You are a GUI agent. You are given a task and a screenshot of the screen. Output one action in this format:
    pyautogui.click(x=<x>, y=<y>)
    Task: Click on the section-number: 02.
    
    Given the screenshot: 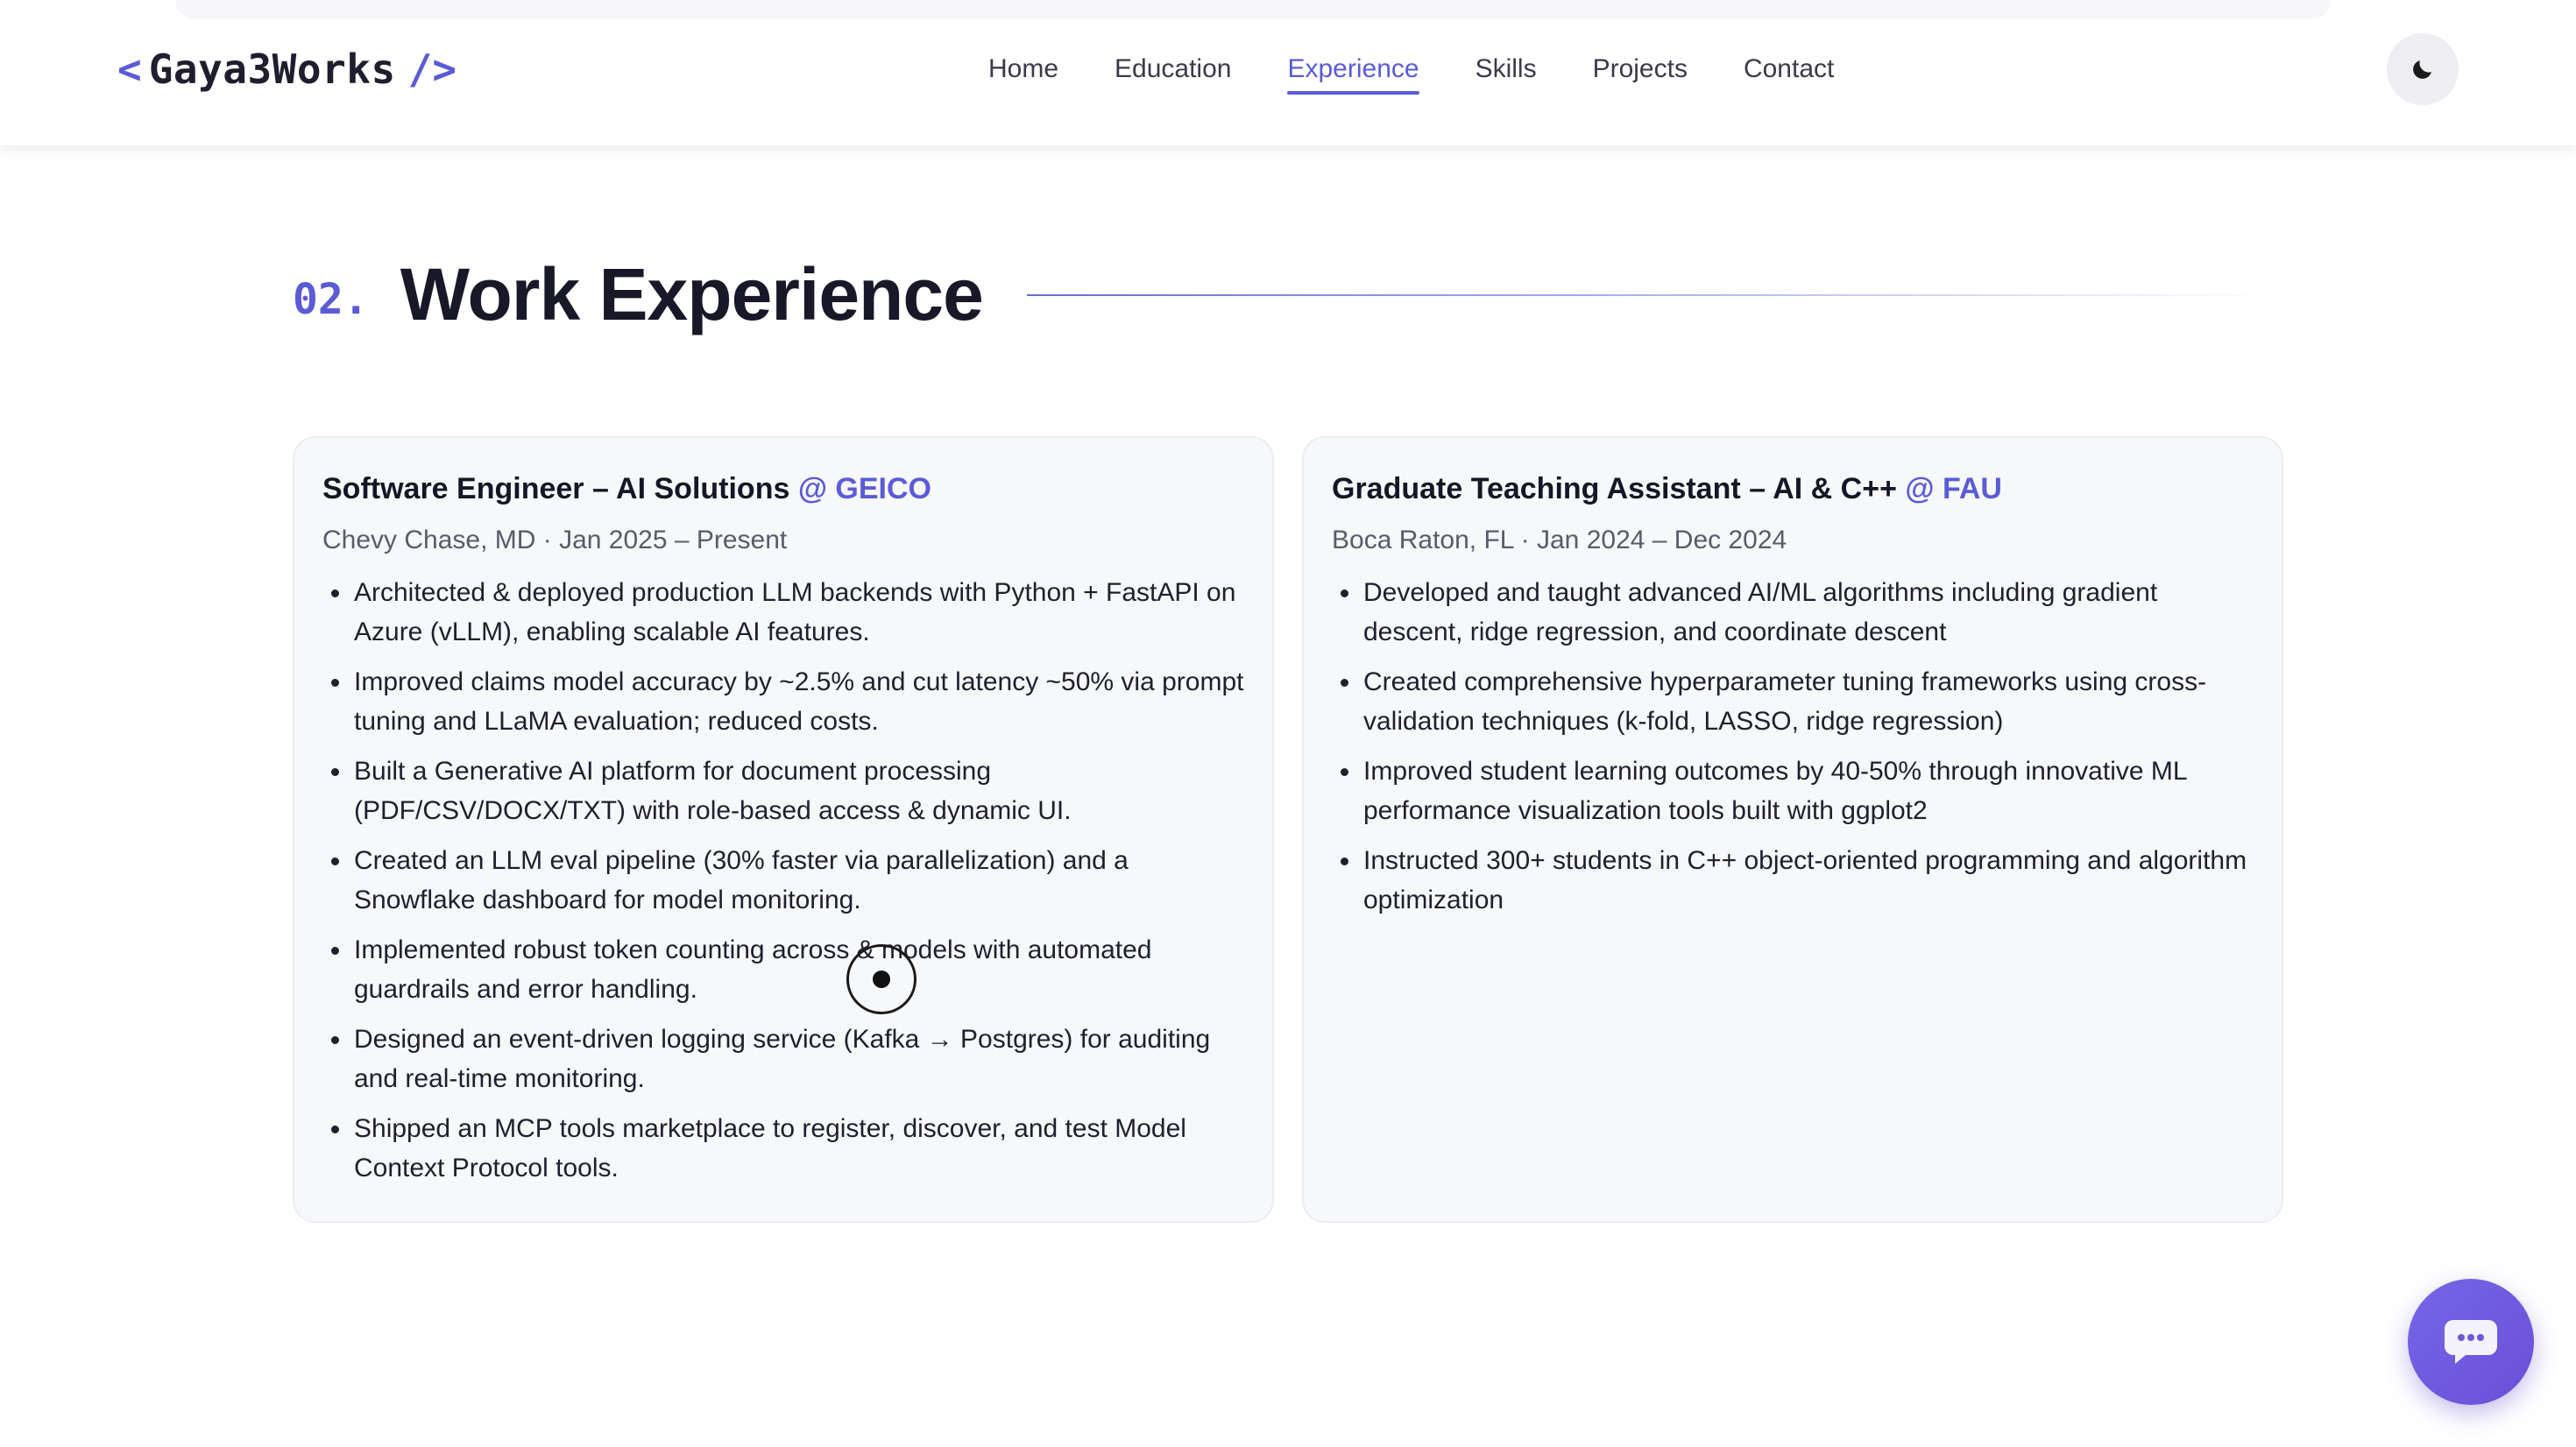 What is the action you would take?
    pyautogui.click(x=331, y=299)
    